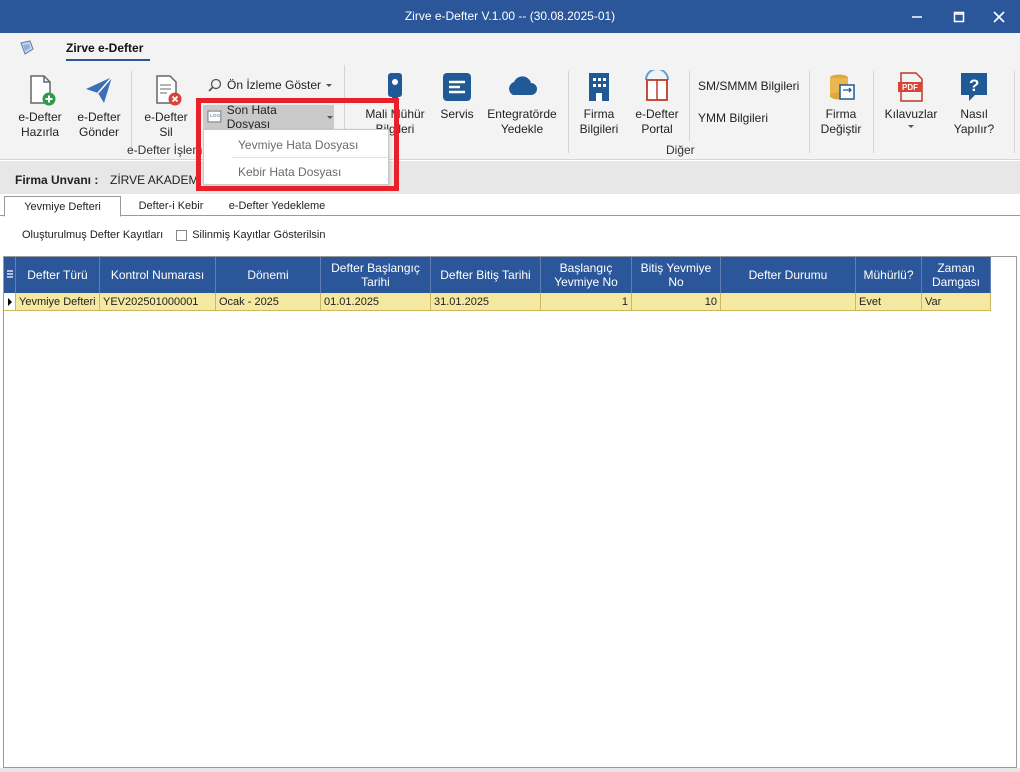 The width and height of the screenshot is (1020, 772). Describe the element at coordinates (104, 48) in the screenshot. I see `ribbon-tab-zirve: Zirve e-Defter` at that location.